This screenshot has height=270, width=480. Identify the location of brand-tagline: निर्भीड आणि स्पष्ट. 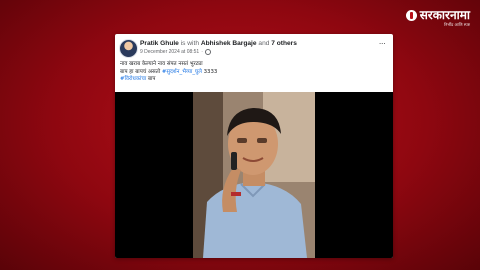
(457, 24).